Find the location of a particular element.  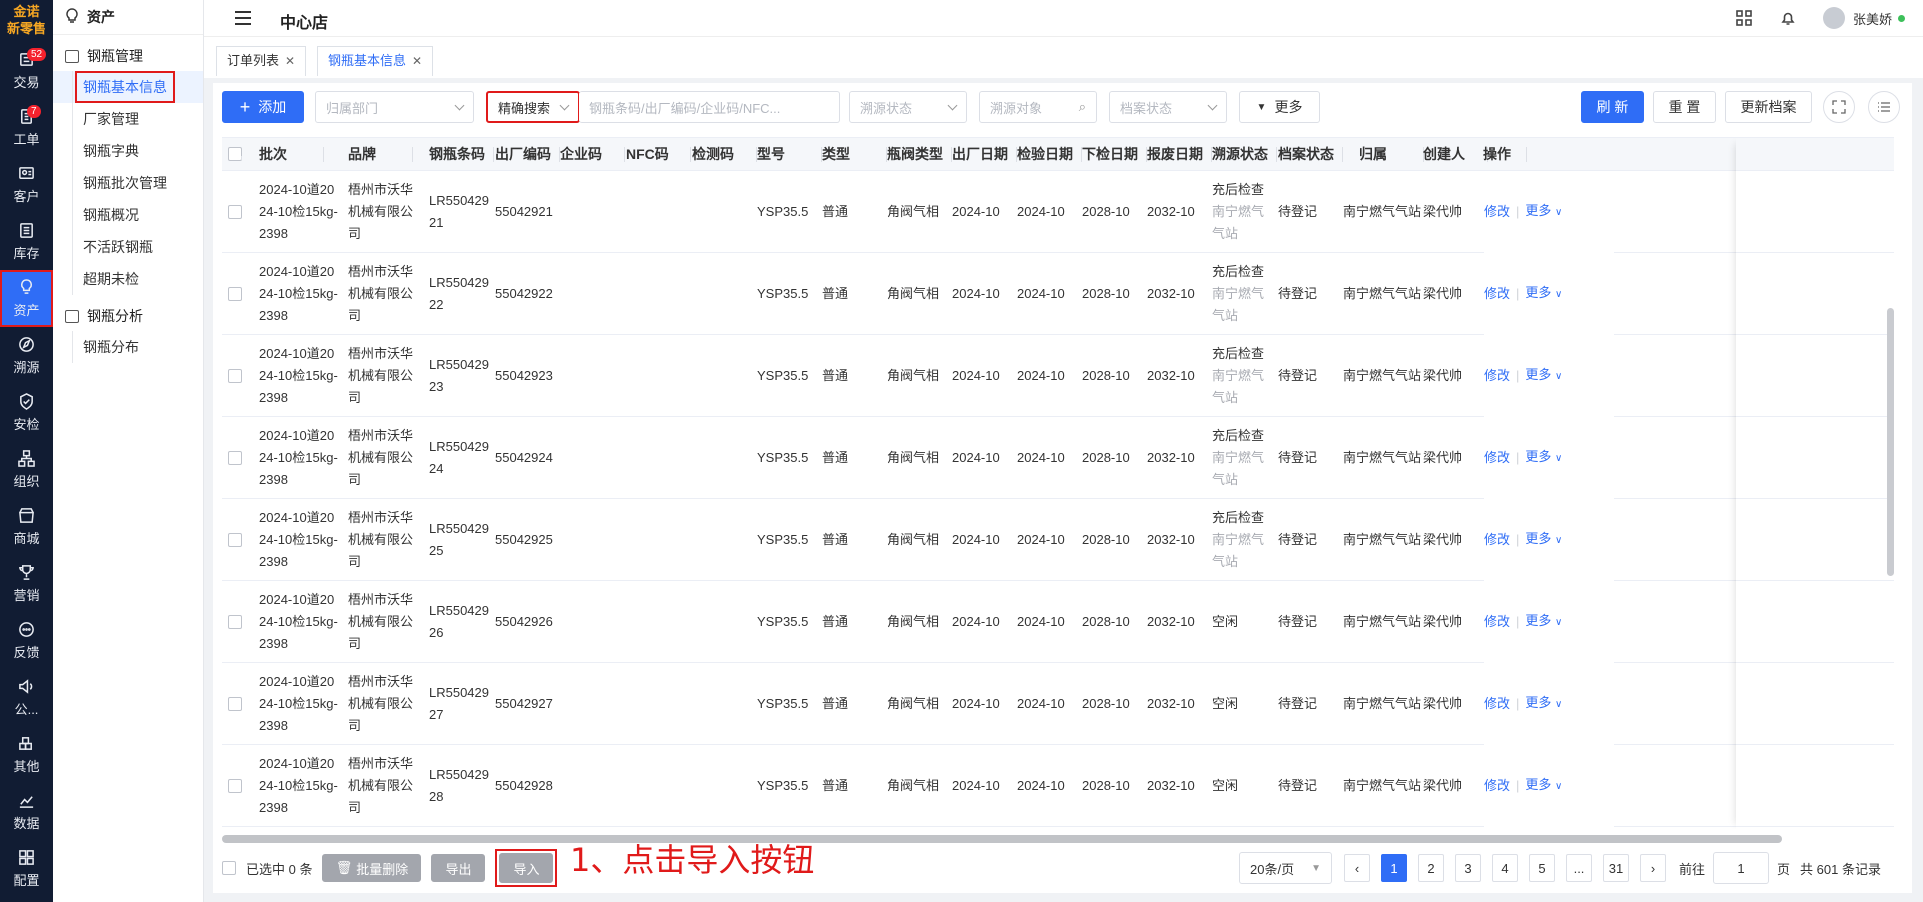

search-mode-select: 精确搜索 is located at coordinates (533, 107).